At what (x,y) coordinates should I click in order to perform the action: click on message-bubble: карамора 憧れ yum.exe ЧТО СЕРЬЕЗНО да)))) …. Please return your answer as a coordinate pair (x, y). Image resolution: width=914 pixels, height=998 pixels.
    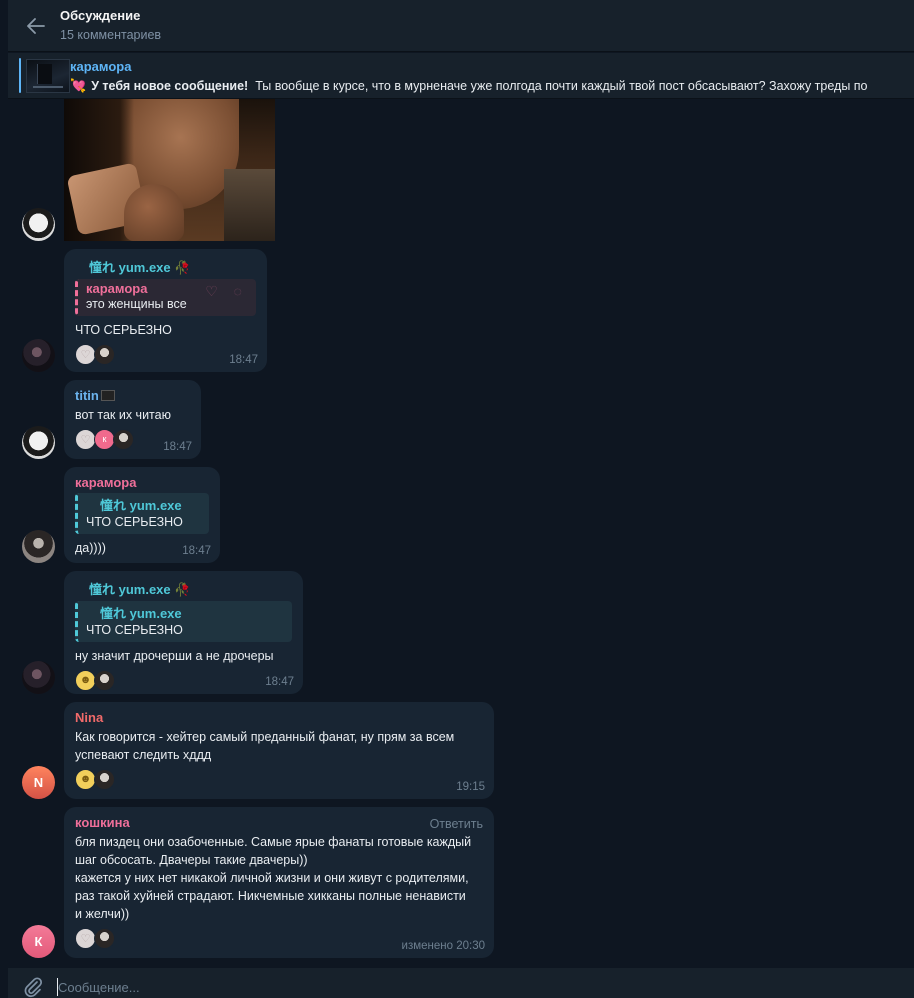
    Looking at the image, I should click on (142, 515).